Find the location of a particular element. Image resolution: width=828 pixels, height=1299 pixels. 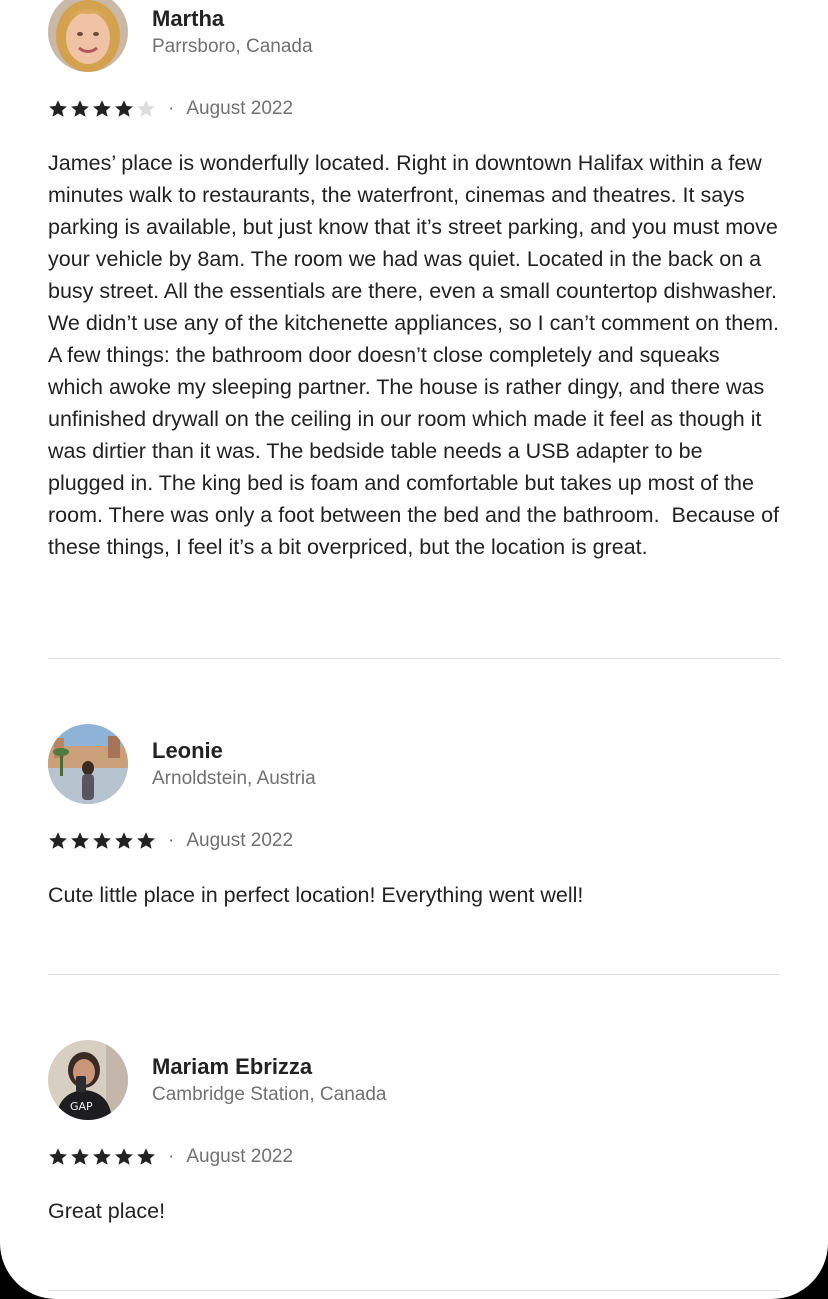

avatar-photo-leonie is located at coordinates (88, 764).